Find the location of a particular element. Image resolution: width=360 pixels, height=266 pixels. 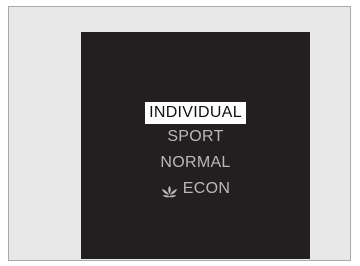

mode-label-econ: ECON is located at coordinates (206, 188).